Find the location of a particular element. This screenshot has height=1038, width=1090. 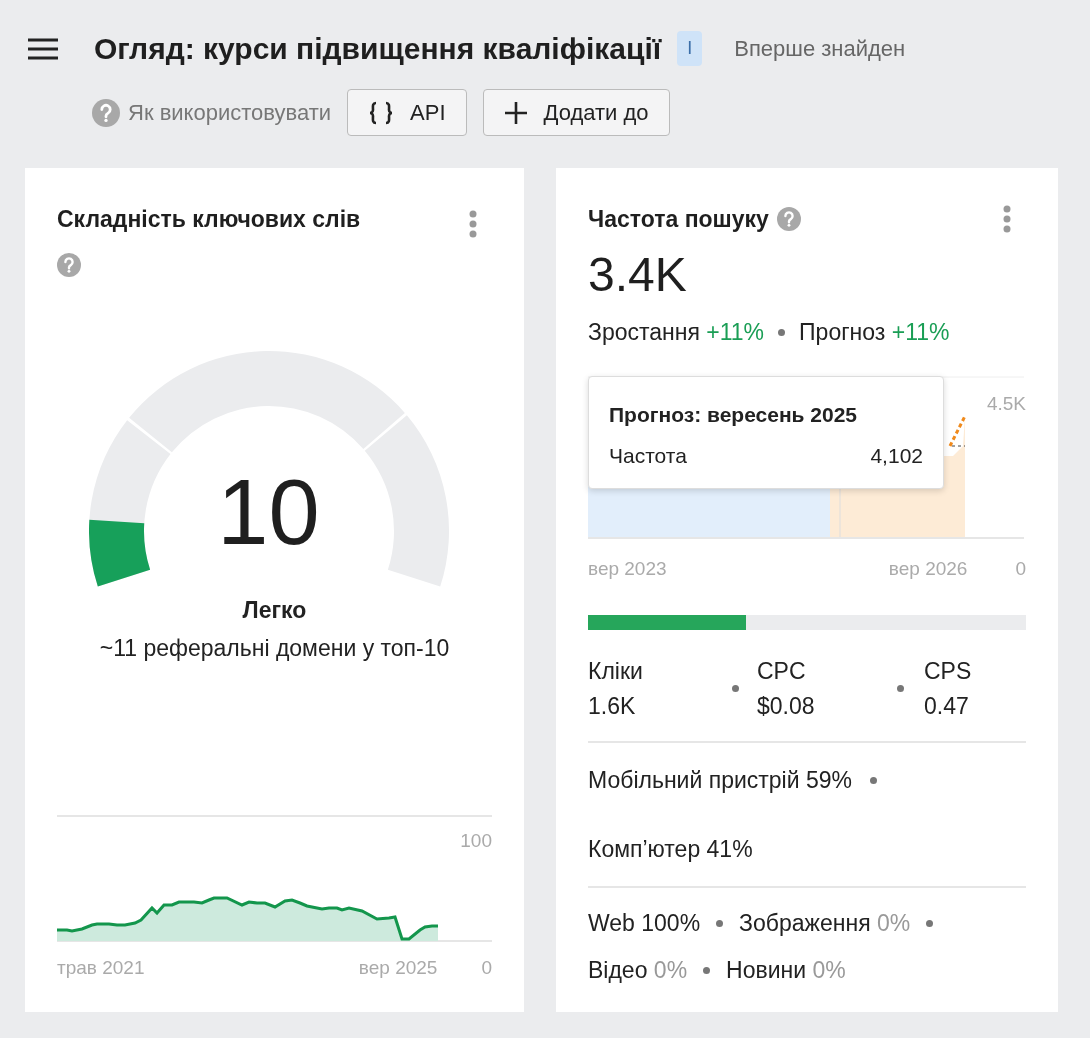

device-share: Комп’ютер 41% is located at coordinates (670, 849).